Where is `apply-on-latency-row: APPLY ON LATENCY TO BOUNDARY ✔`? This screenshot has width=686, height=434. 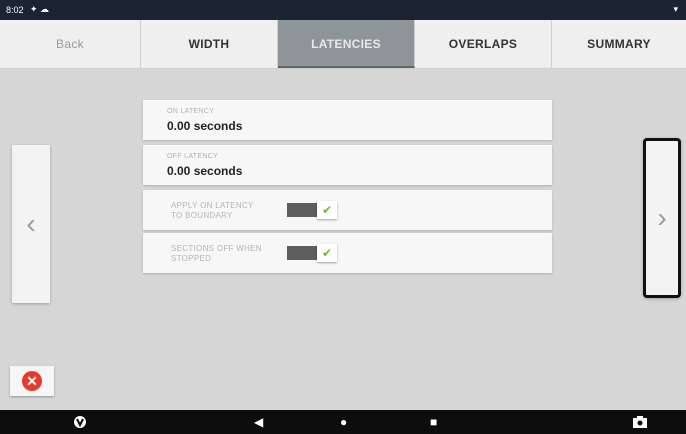
apply-on-latency-row: APPLY ON LATENCY TO BOUNDARY ✔ is located at coordinates (347, 210).